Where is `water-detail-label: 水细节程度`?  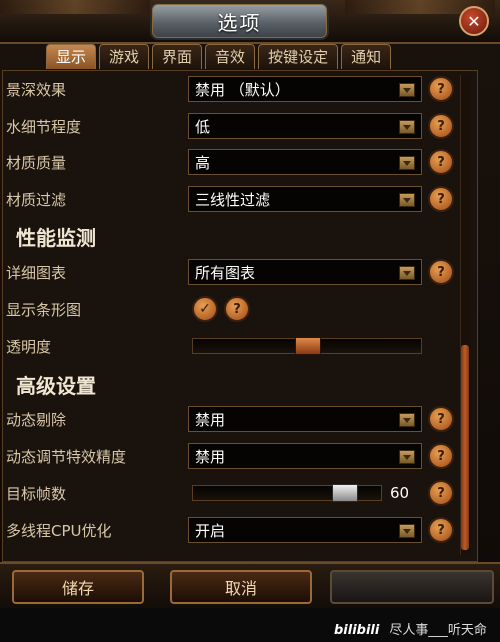 water-detail-label: 水细节程度 is located at coordinates (44, 126).